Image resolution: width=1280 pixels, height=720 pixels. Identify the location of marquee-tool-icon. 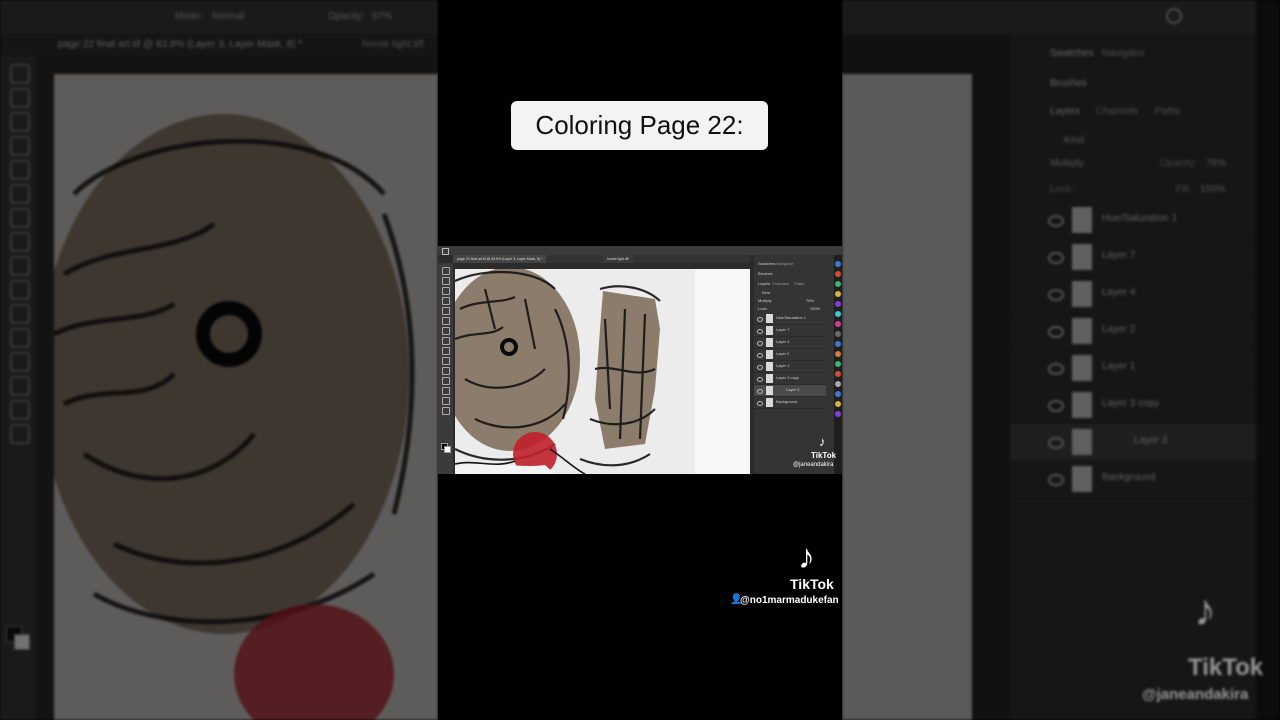
(20, 98).